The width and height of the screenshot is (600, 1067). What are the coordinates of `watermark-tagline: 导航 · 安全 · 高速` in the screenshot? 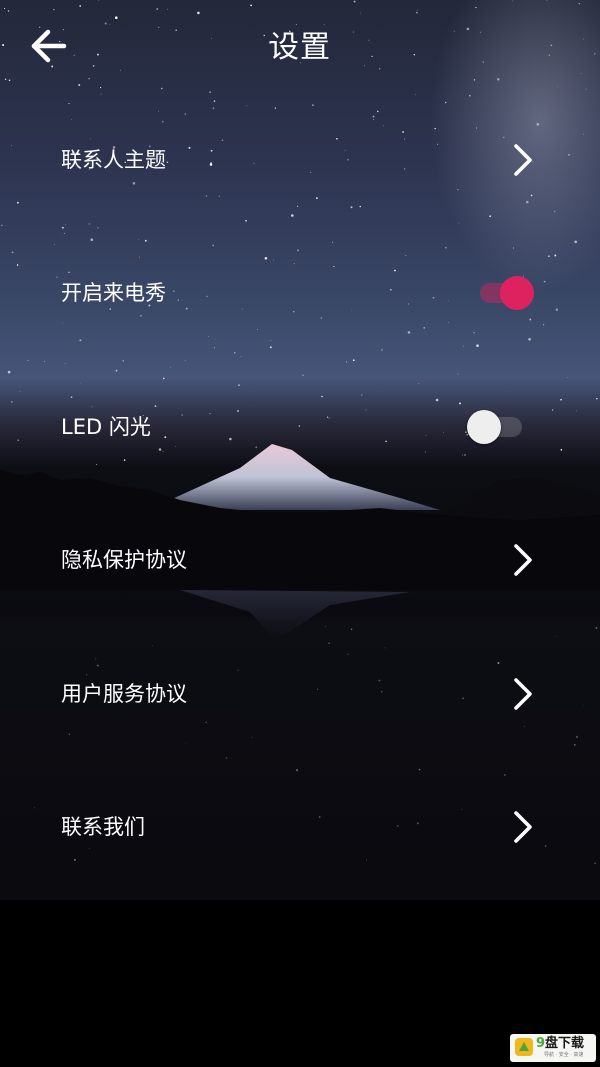 It's located at (564, 1055).